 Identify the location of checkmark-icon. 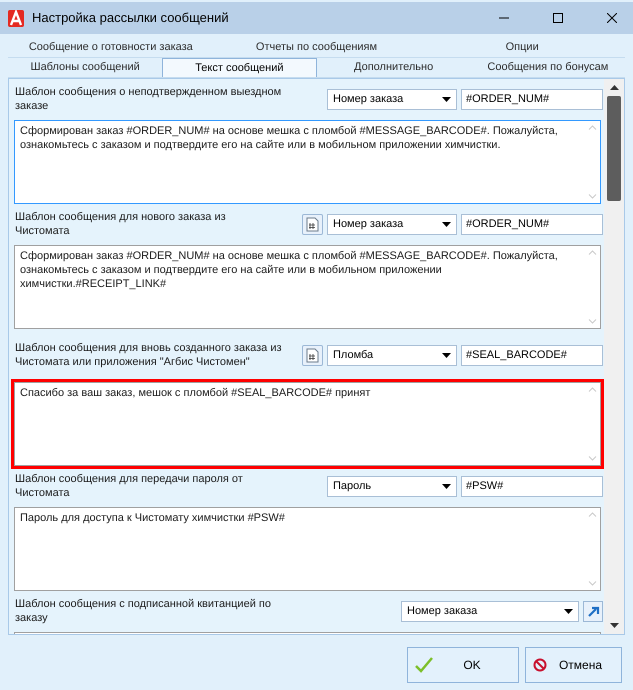
(424, 665).